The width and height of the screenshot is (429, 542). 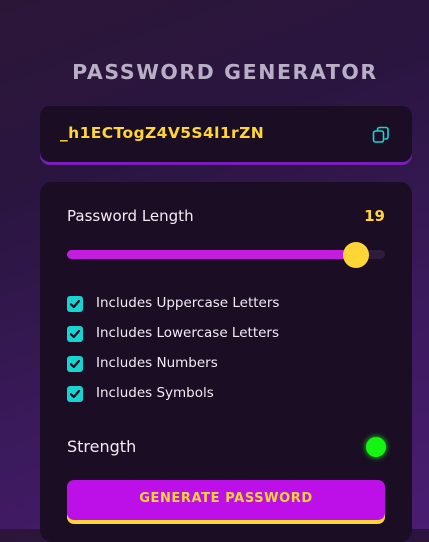 What do you see at coordinates (188, 303) in the screenshot?
I see `option-label: Includes Uppercase Letters` at bounding box center [188, 303].